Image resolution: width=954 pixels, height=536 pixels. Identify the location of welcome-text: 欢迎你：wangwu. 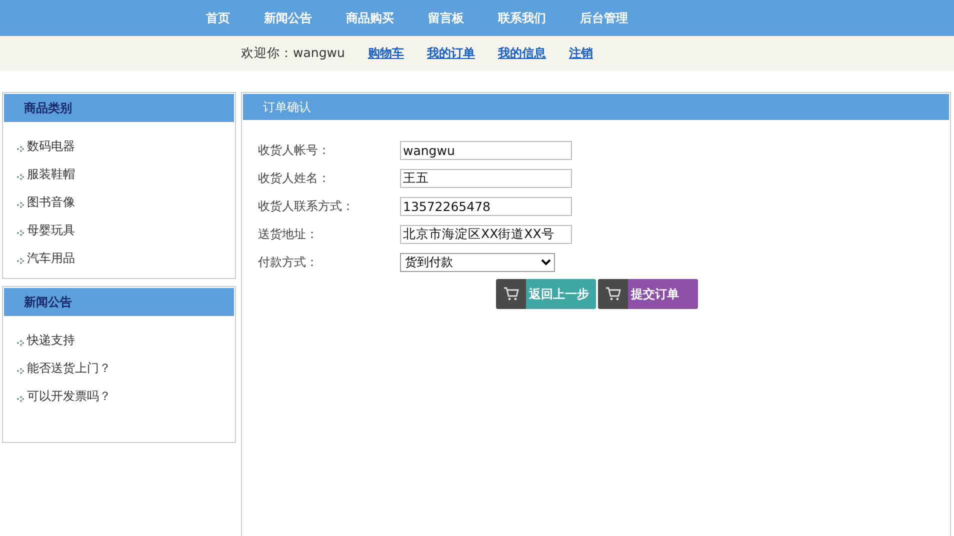
(293, 53).